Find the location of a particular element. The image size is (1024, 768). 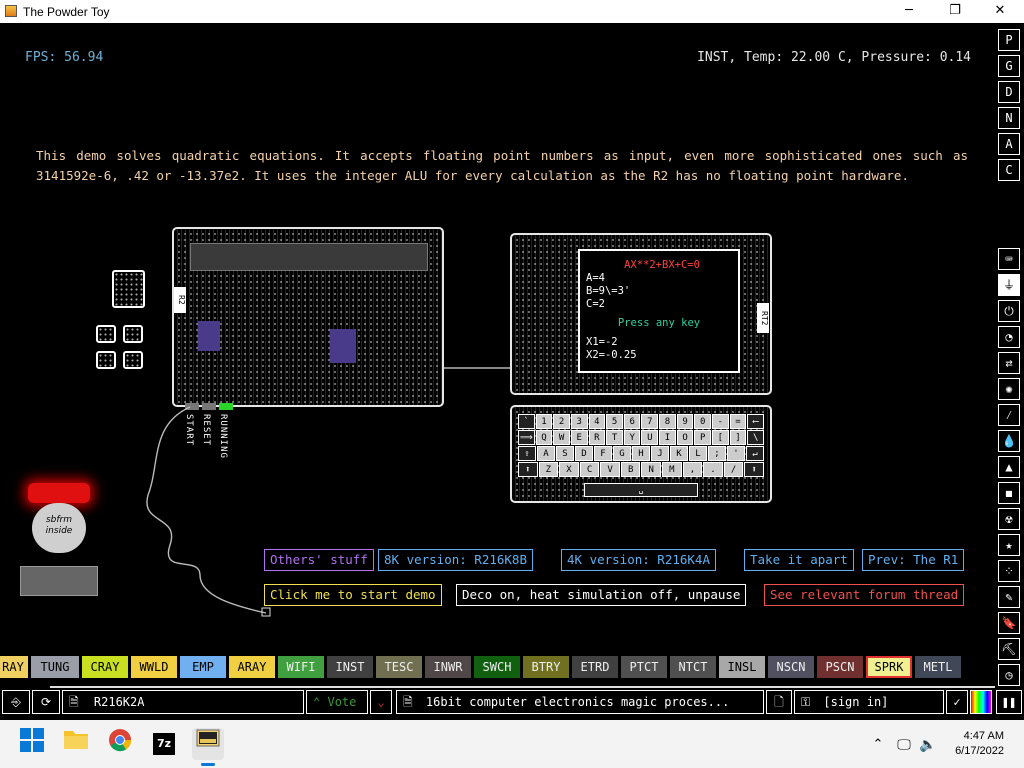

element-btry-button: BTRY is located at coordinates (546, 667).